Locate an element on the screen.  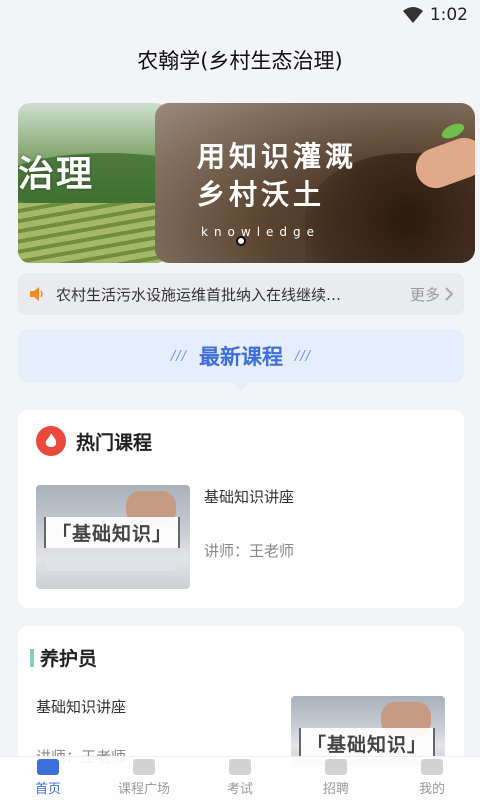
hot-courses-title: 热门课程 is located at coordinates (114, 442).